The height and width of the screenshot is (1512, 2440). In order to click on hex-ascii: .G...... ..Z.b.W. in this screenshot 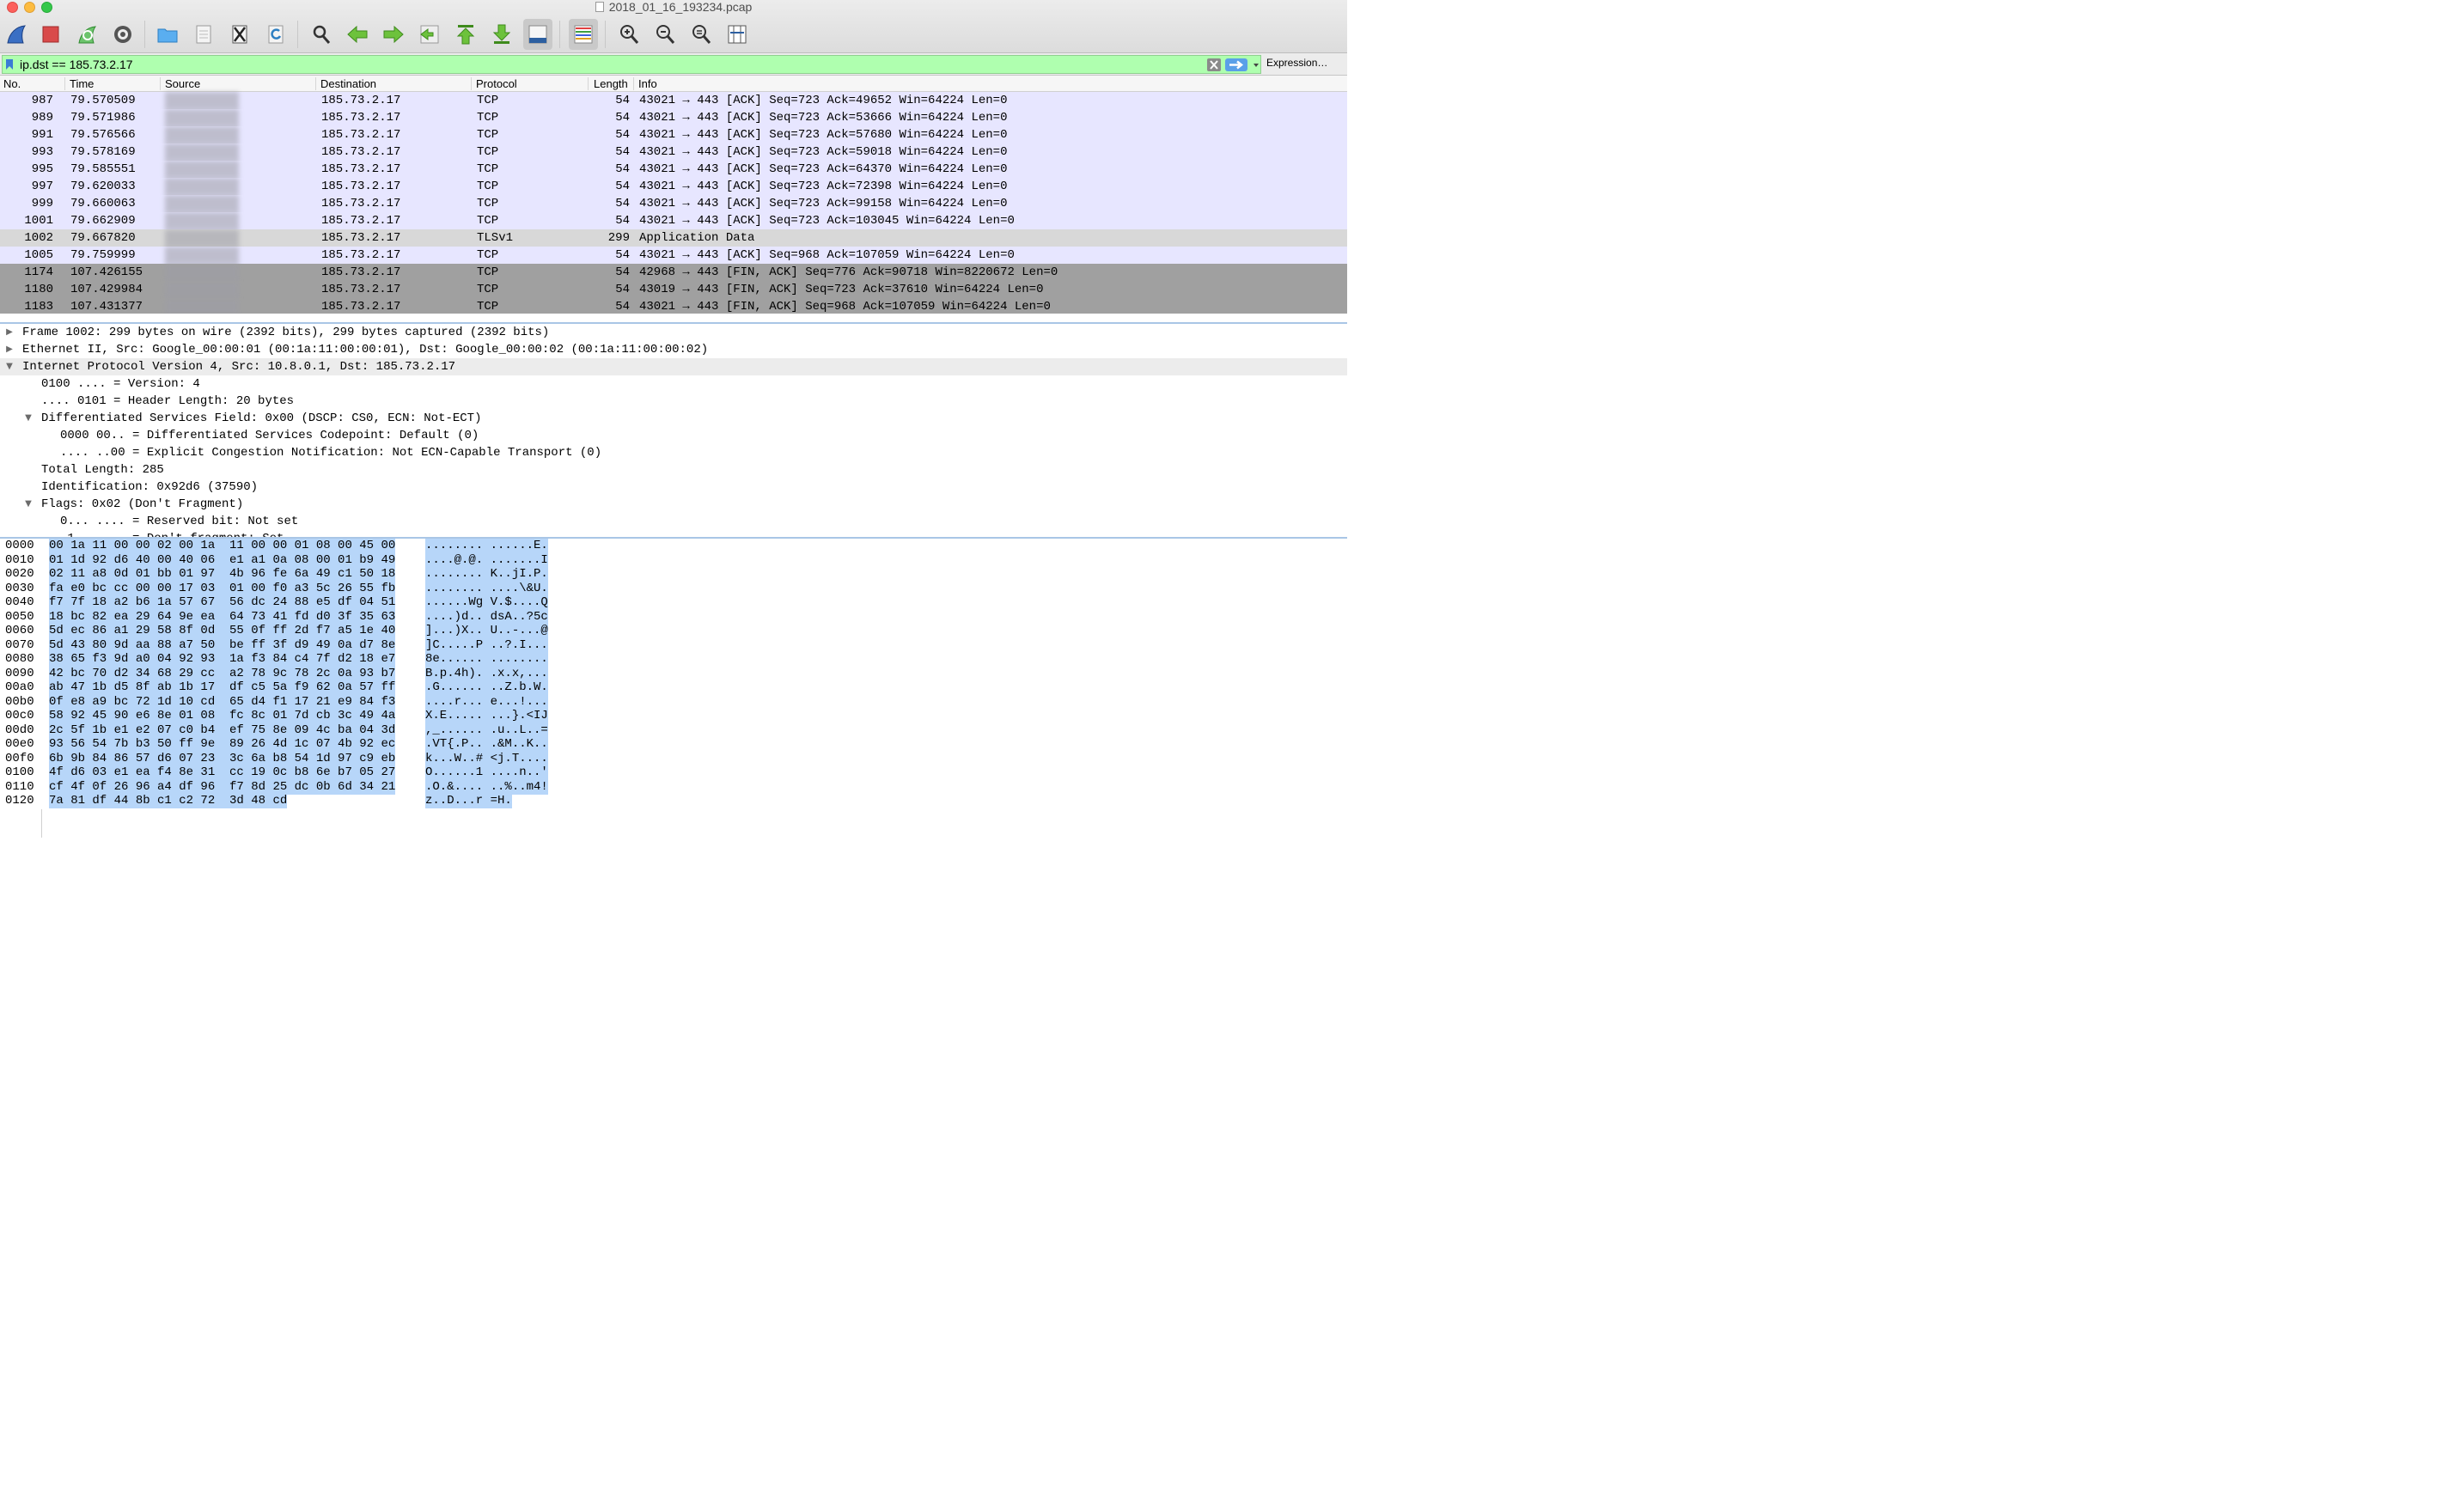, I will do `click(486, 687)`.